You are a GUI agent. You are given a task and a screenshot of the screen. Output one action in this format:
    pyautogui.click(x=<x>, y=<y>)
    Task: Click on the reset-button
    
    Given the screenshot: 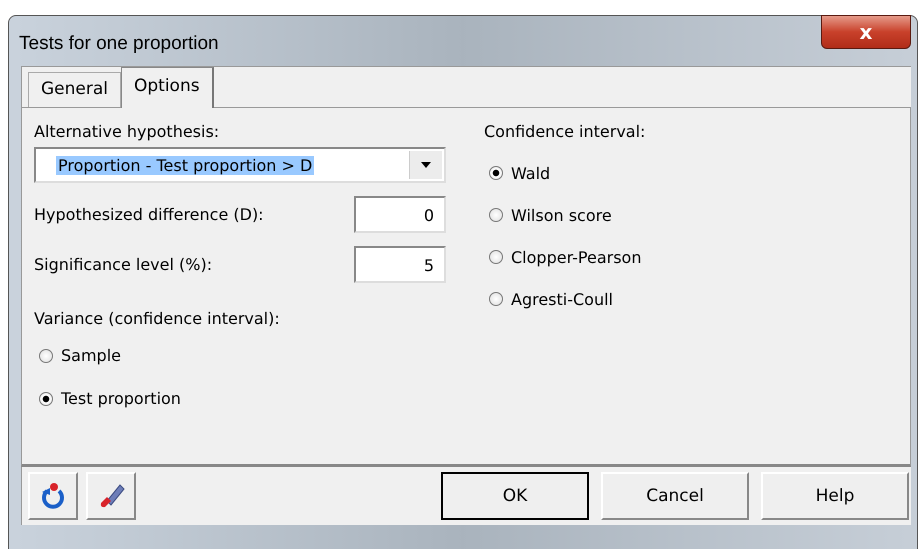 What is the action you would take?
    pyautogui.click(x=53, y=496)
    